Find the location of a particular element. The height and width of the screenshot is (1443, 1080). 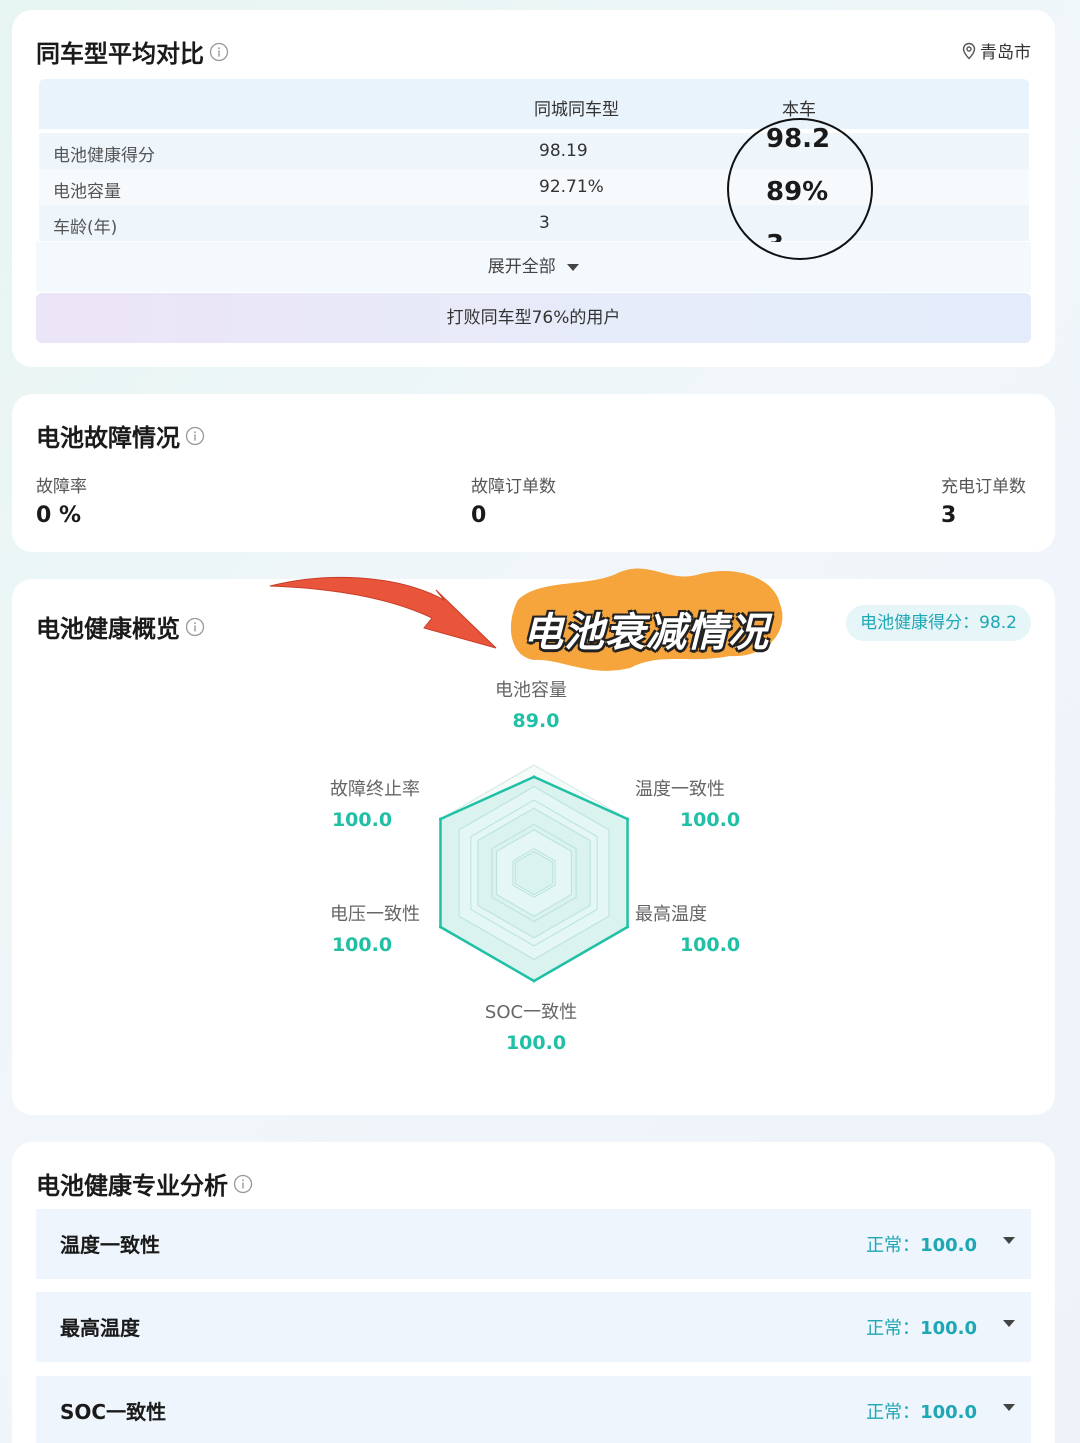

row-same-value: 3 is located at coordinates (544, 223).